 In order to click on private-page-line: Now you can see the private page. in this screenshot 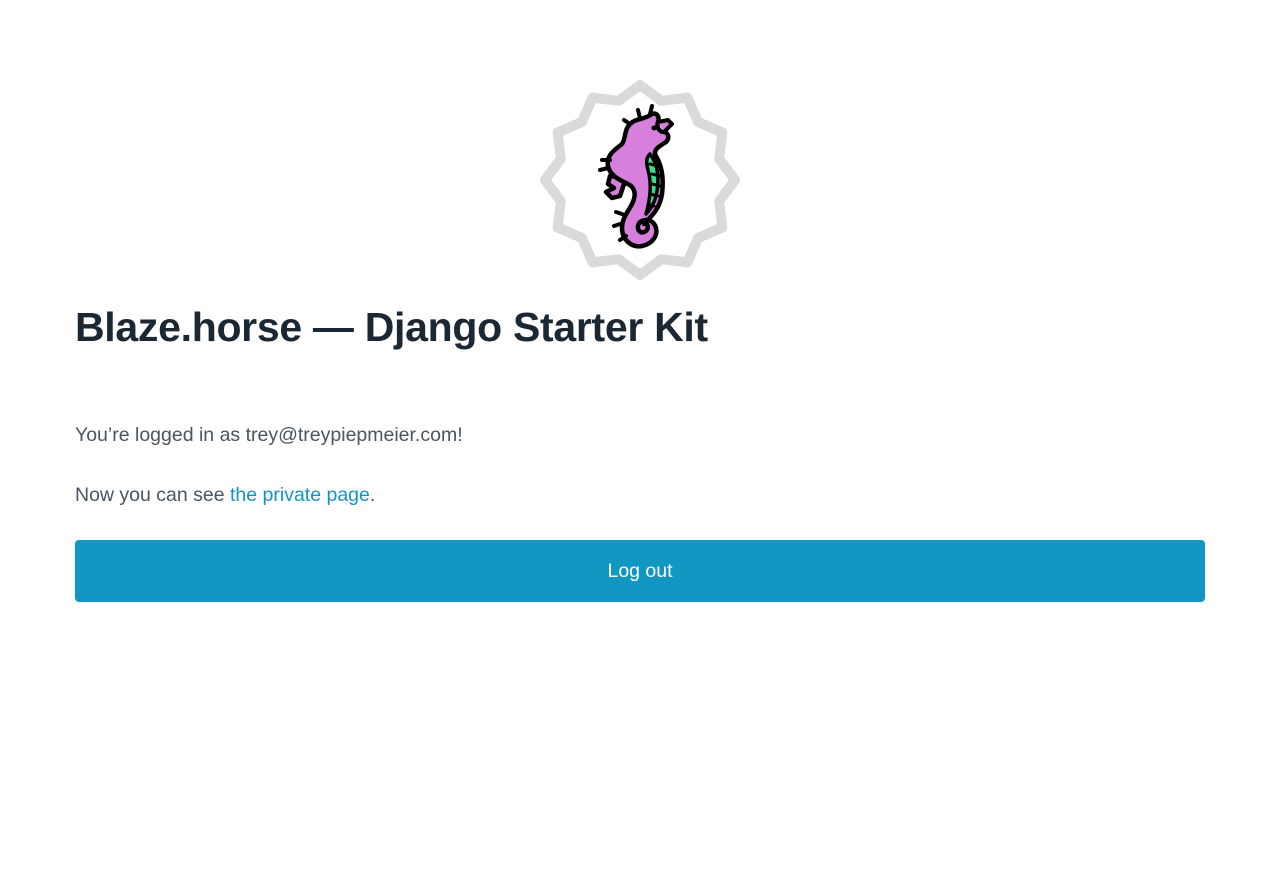, I will do `click(225, 495)`.